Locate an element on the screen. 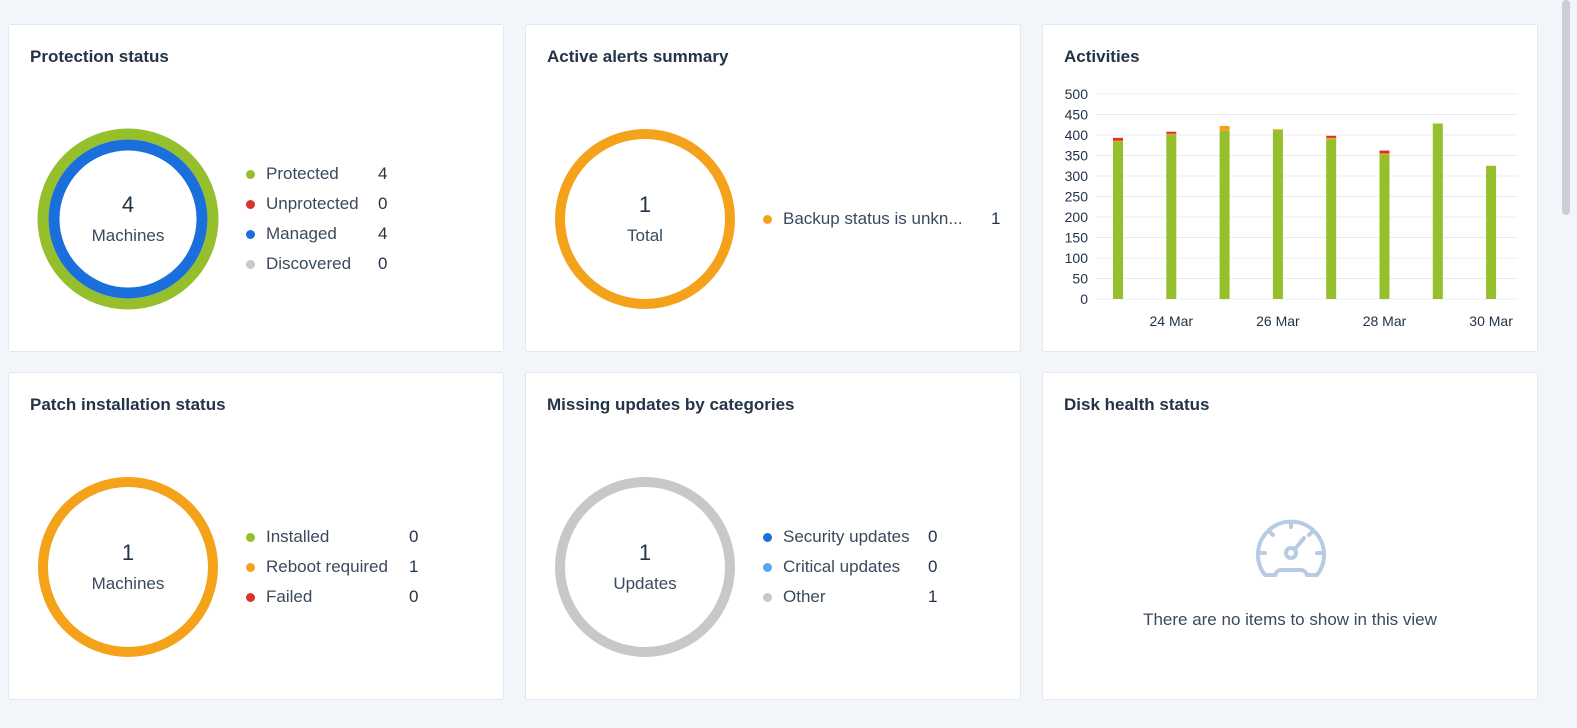 This screenshot has width=1577, height=728. legend: Installed 0 Reboot required 1 Failed 0 is located at coordinates (332, 567).